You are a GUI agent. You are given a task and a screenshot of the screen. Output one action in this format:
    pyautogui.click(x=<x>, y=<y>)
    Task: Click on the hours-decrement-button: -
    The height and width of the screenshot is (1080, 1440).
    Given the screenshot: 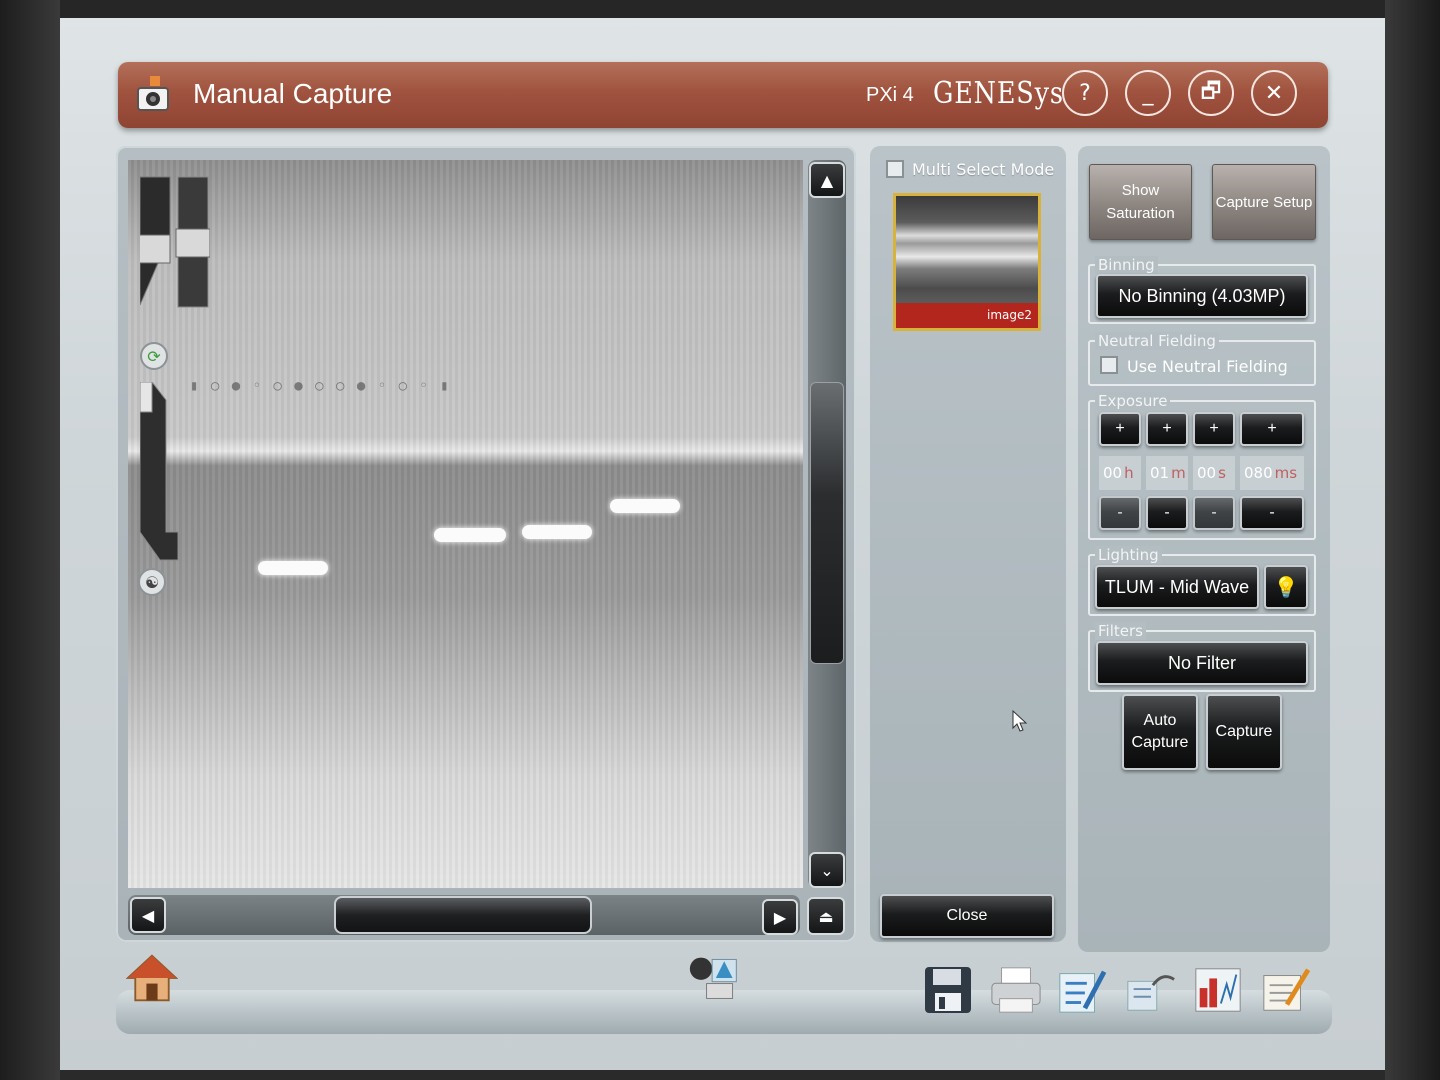 What is the action you would take?
    pyautogui.click(x=1120, y=513)
    